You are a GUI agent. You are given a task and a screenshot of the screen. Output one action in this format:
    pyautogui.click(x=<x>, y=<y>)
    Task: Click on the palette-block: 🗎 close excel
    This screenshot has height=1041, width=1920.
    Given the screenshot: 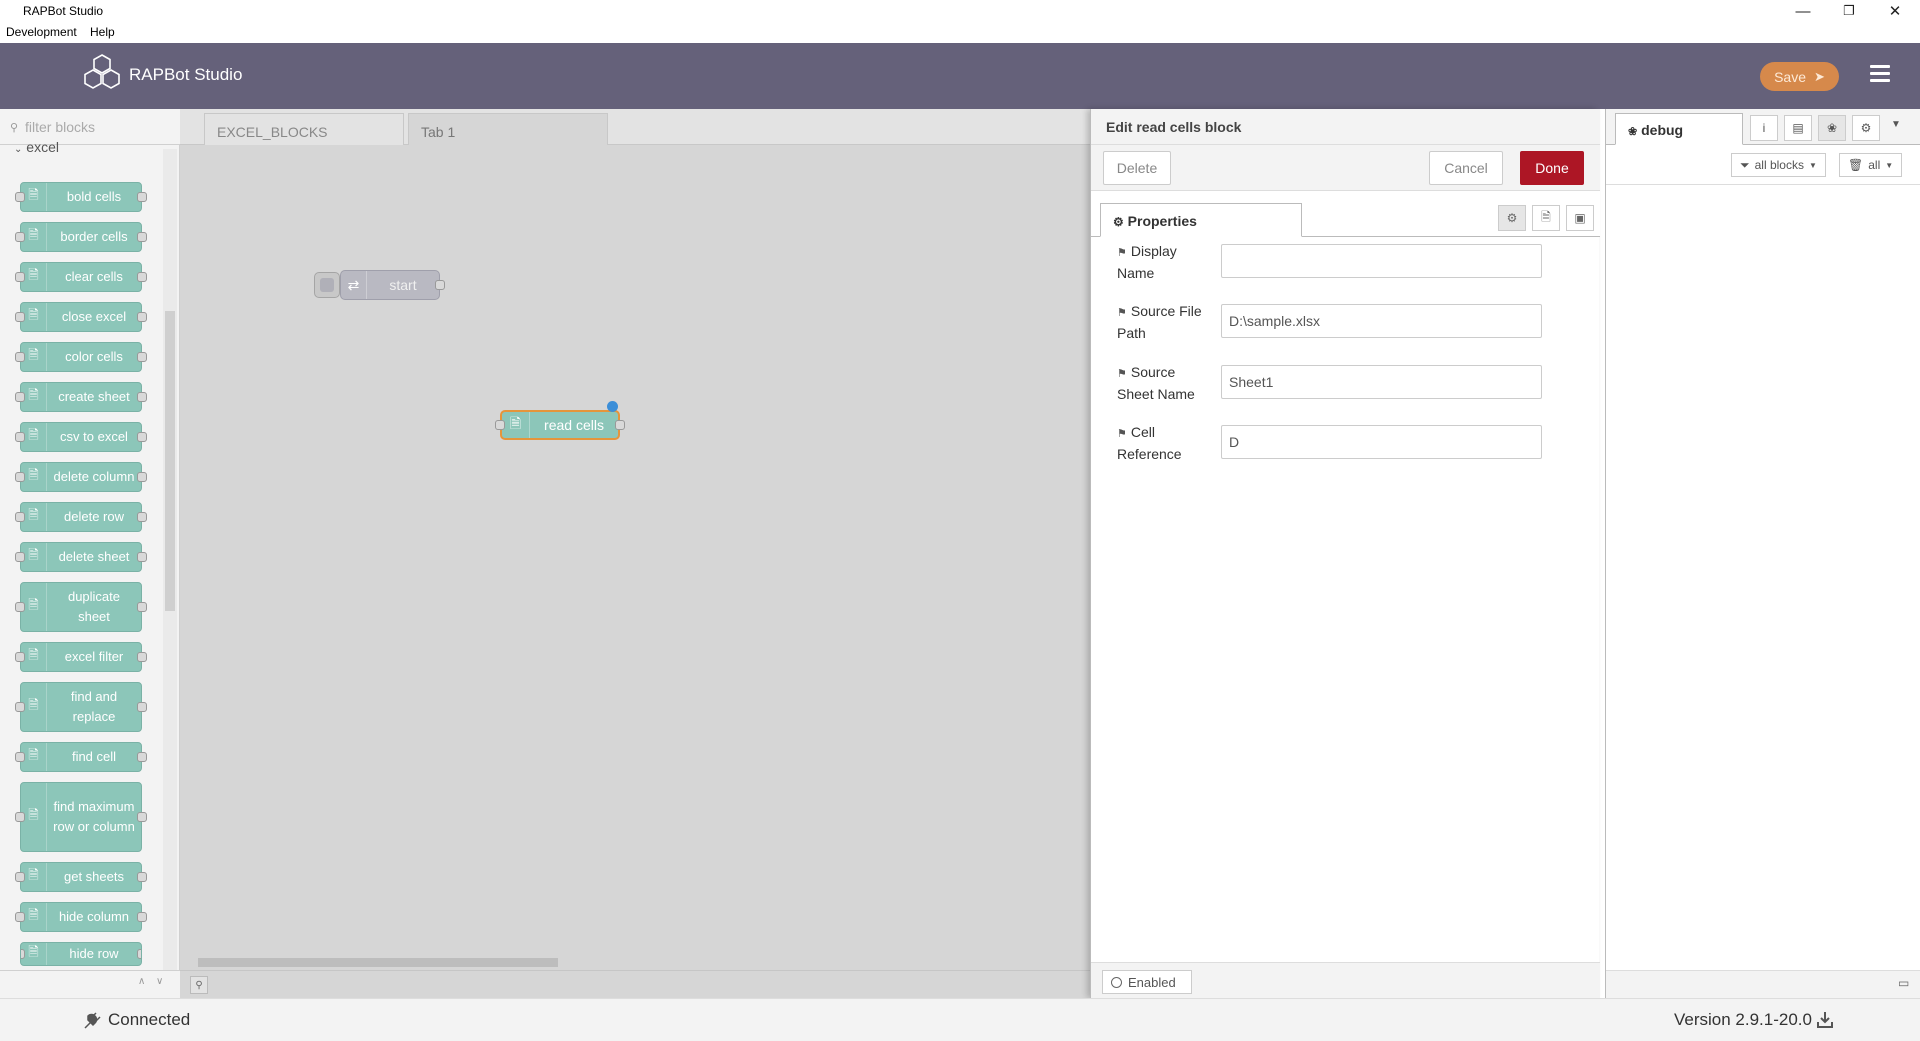 What is the action you would take?
    pyautogui.click(x=81, y=317)
    